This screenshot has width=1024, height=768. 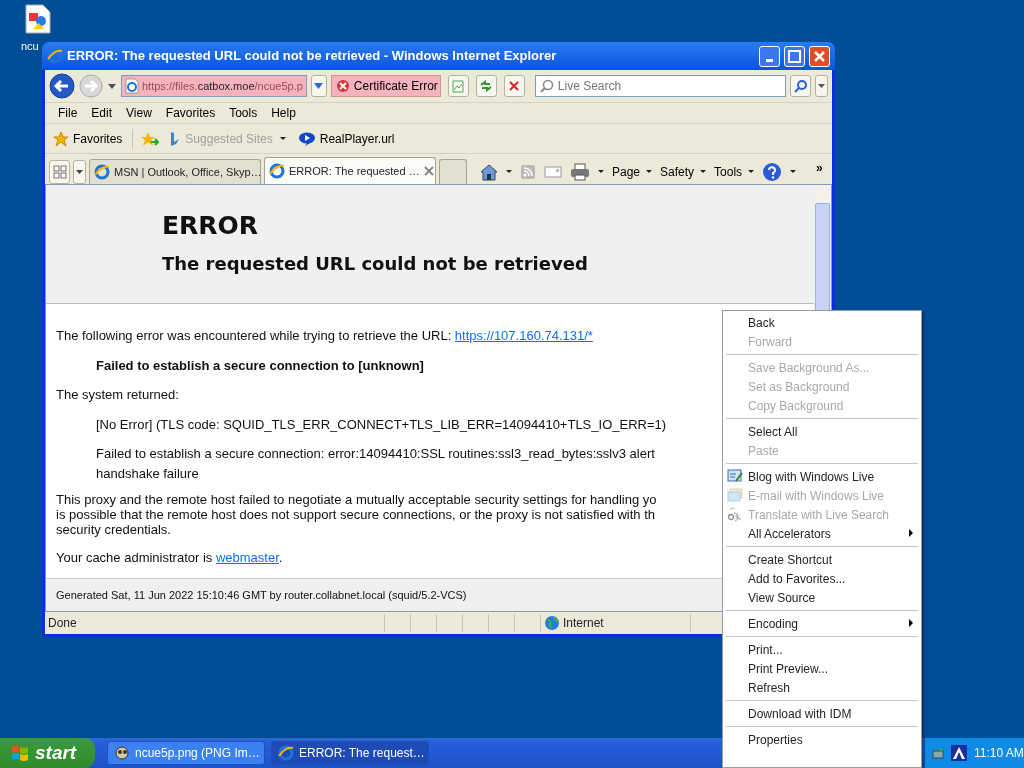 I want to click on search-button, so click(x=800, y=86).